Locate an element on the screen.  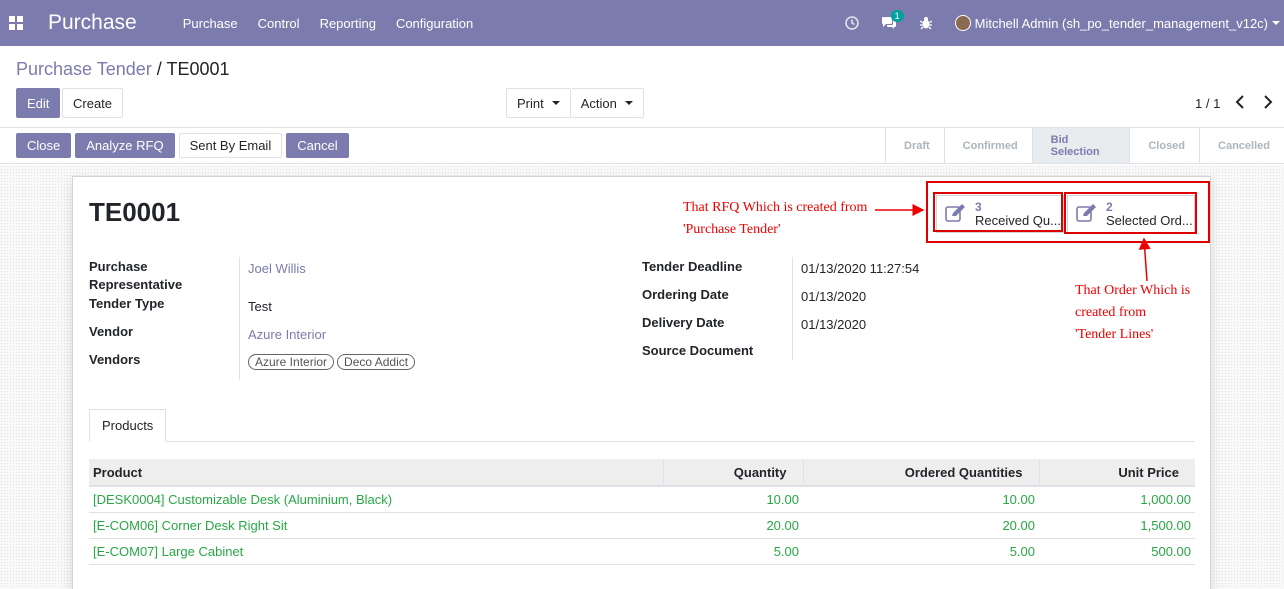
column-ordered-quantities: Ordered Quantities is located at coordinates (921, 473).